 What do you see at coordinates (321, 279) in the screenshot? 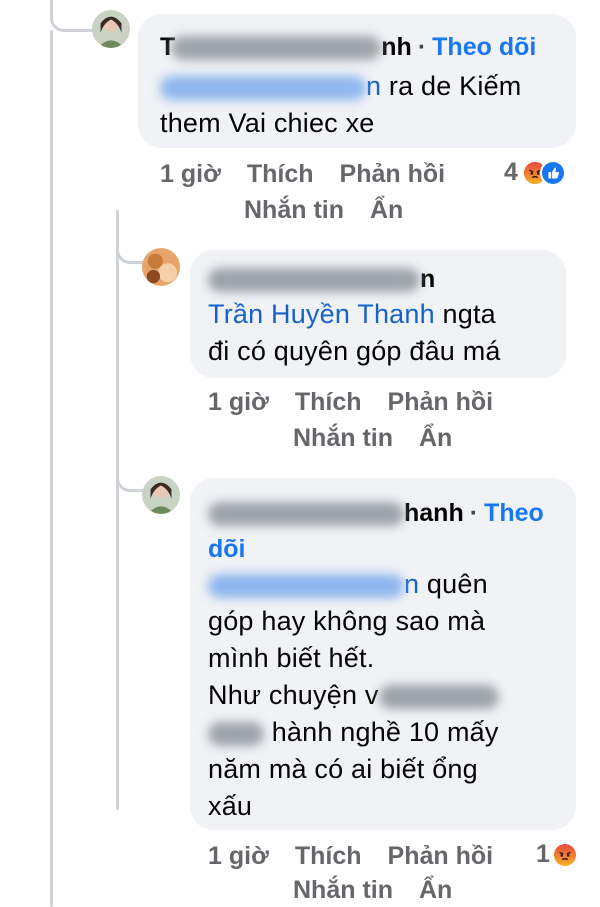
I see `author-name: n` at bounding box center [321, 279].